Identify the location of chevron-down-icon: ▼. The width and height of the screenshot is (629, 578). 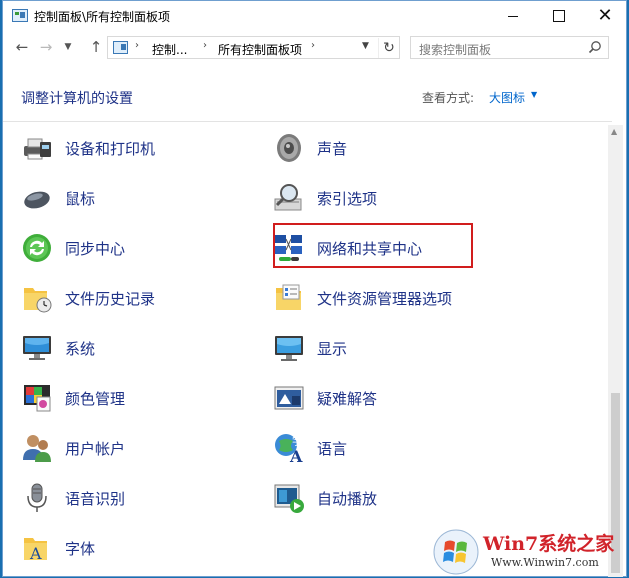
(68, 47).